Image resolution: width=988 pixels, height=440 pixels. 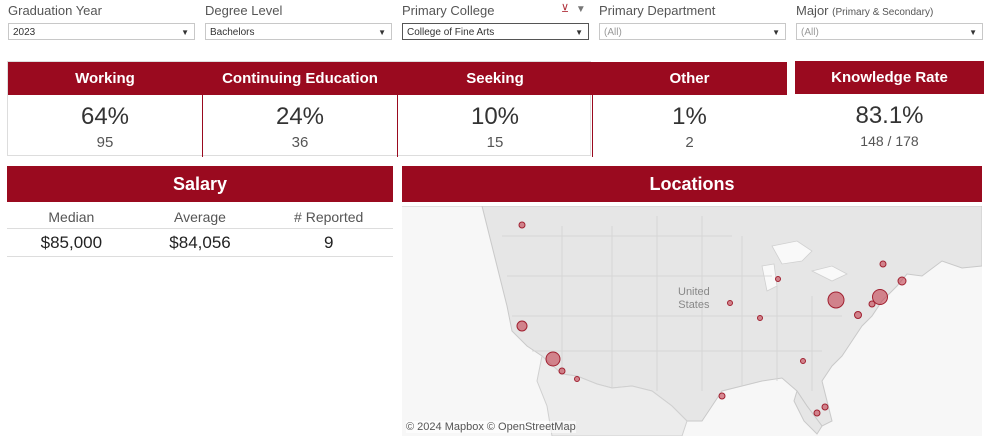 What do you see at coordinates (300, 116) in the screenshot?
I see `kpi-percent: 24%` at bounding box center [300, 116].